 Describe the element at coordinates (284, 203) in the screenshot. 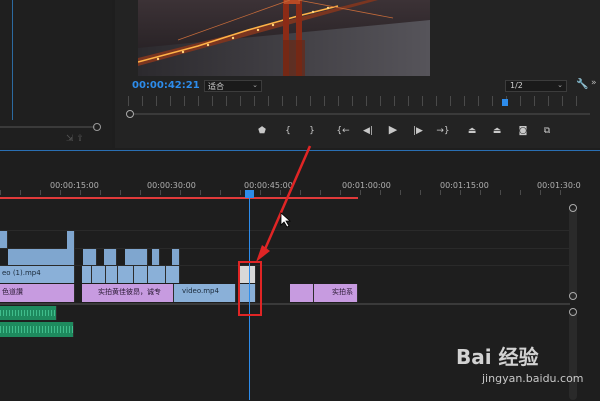

I see `annotation-arrow` at that location.